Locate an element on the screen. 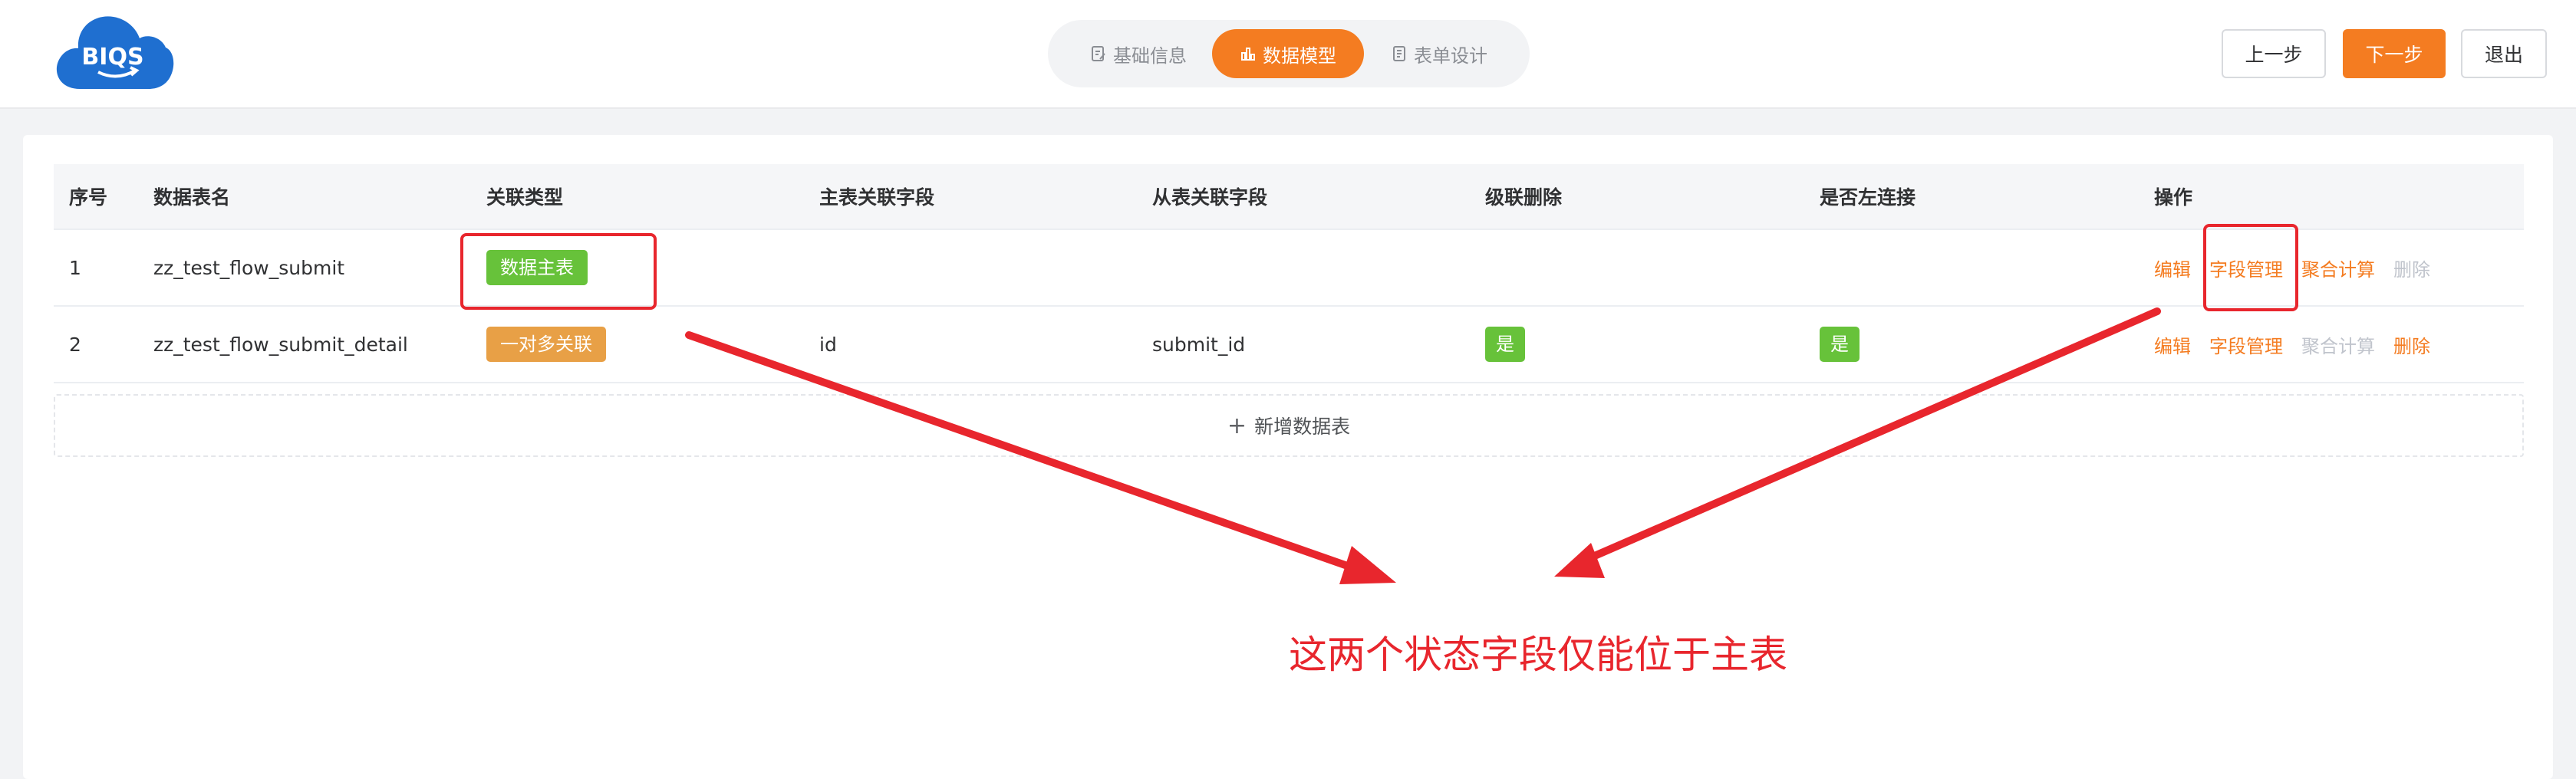 The width and height of the screenshot is (2576, 779). arrow-right is located at coordinates (1857, 442).